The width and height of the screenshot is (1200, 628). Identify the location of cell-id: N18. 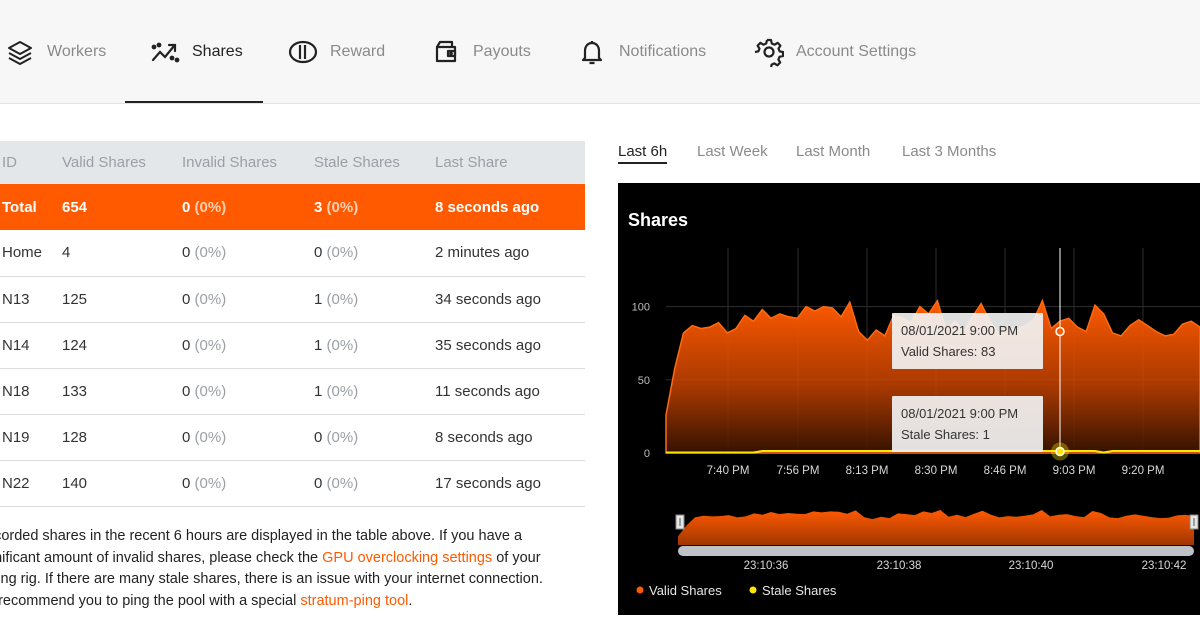
(31, 391).